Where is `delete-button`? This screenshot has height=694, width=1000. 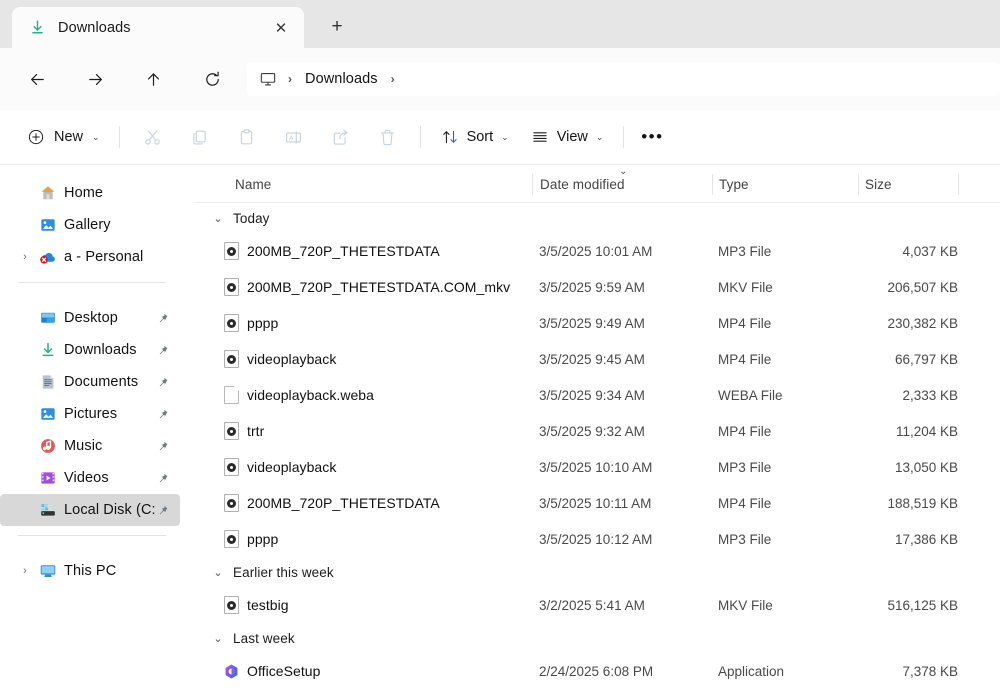
delete-button is located at coordinates (387, 137).